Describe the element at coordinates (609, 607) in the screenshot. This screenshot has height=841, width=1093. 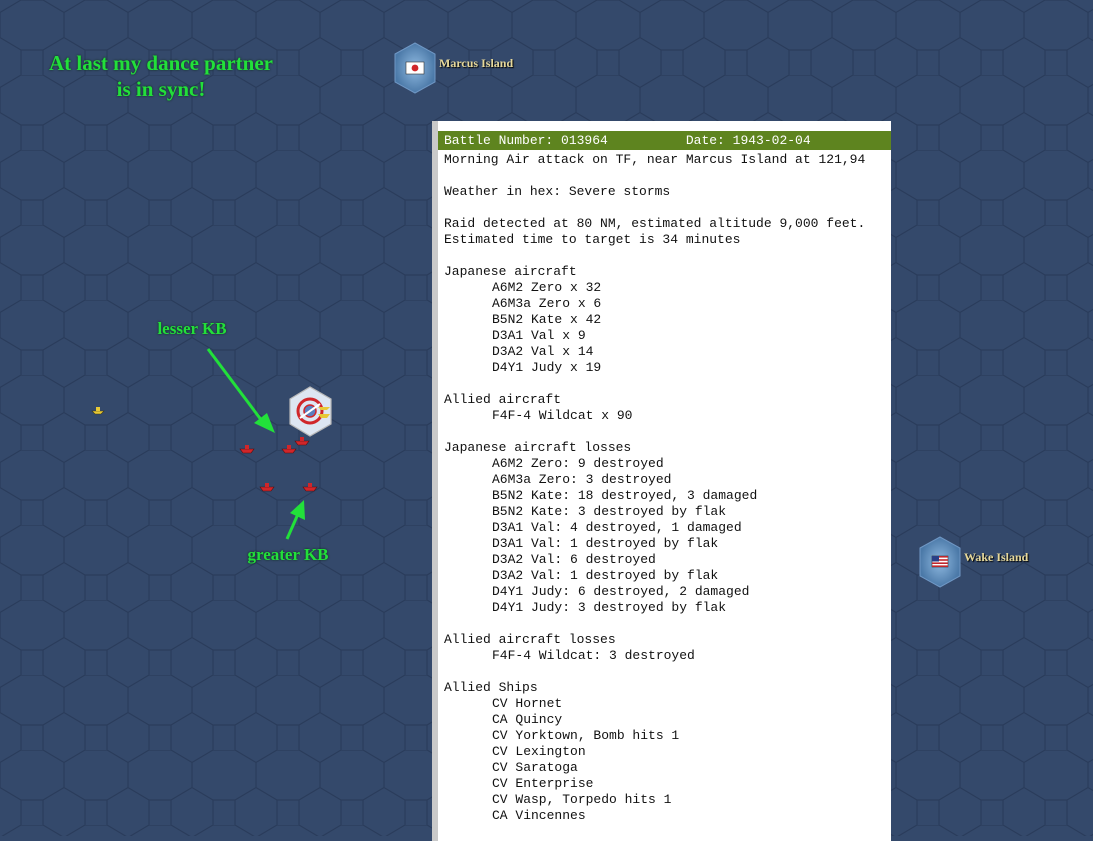
I see `report-line: D4Y1 Judy: 3 destroyed by flak` at that location.